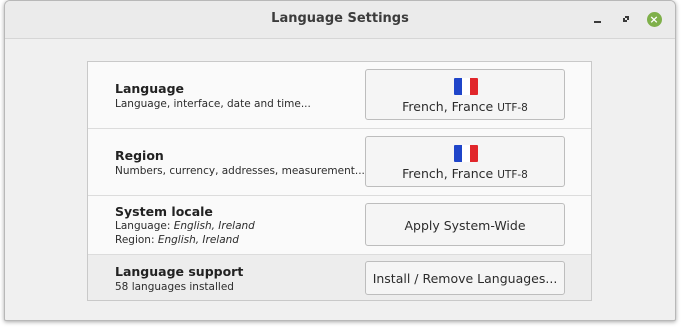  Describe the element at coordinates (448, 173) in the screenshot. I see `region-locale-name: French, France` at that location.